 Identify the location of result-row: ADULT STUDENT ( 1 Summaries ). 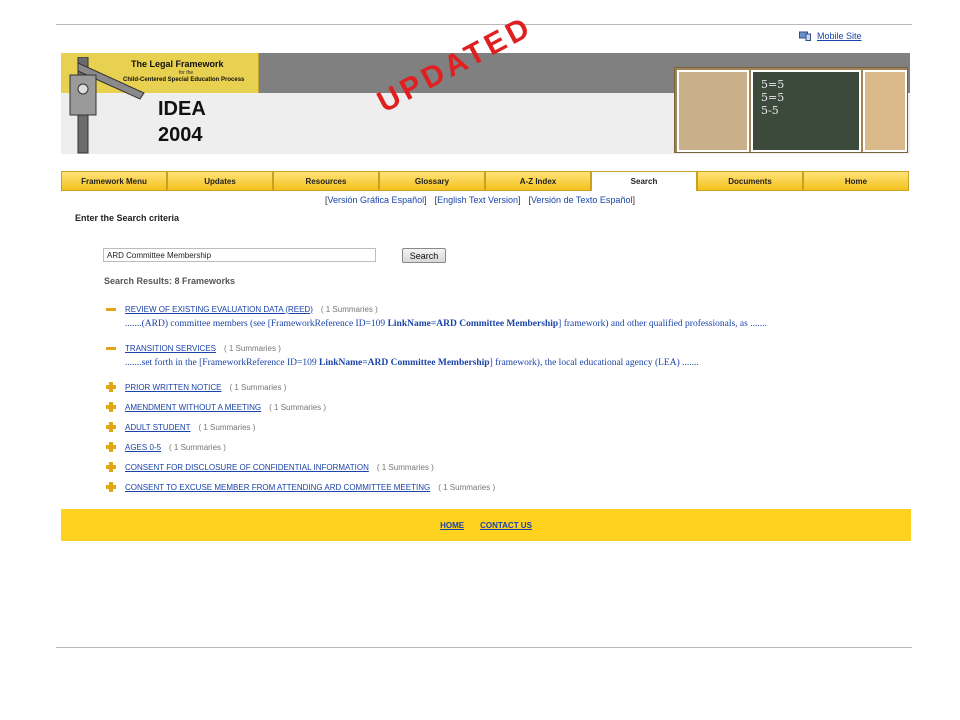
(180, 427).